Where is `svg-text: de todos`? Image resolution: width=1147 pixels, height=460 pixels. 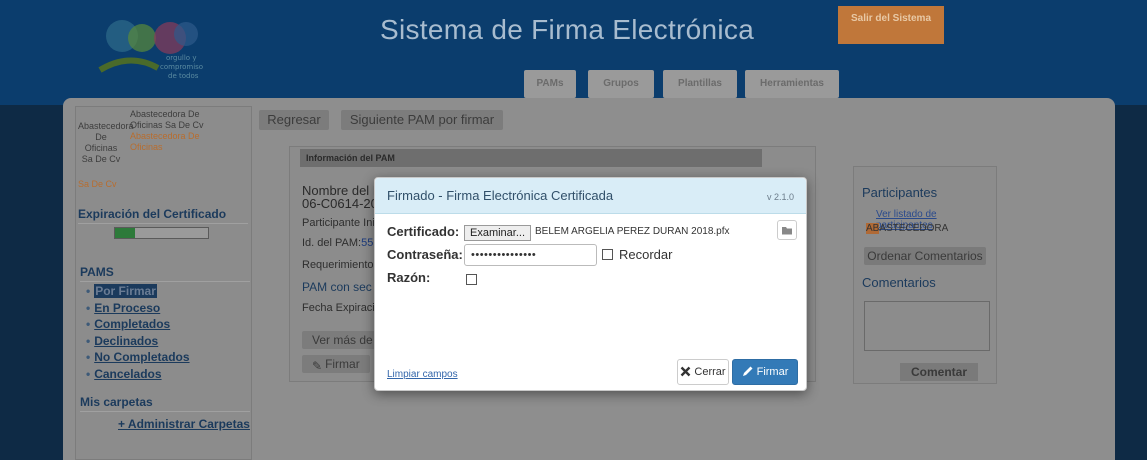
svg-text: de todos is located at coordinates (183, 76).